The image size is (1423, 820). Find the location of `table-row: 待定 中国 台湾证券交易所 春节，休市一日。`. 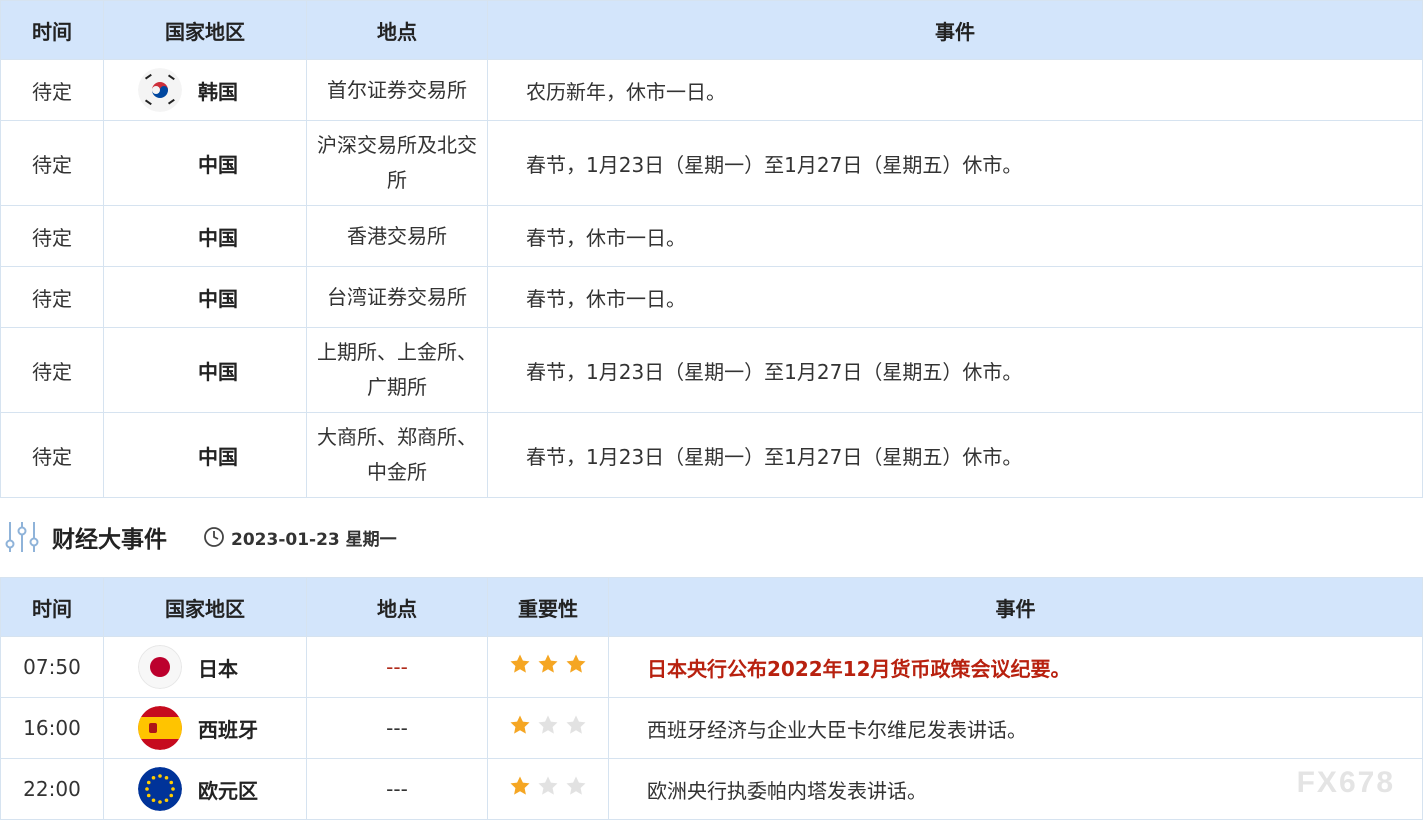

table-row: 待定 中国 台湾证券交易所 春节，休市一日。 is located at coordinates (711, 297).